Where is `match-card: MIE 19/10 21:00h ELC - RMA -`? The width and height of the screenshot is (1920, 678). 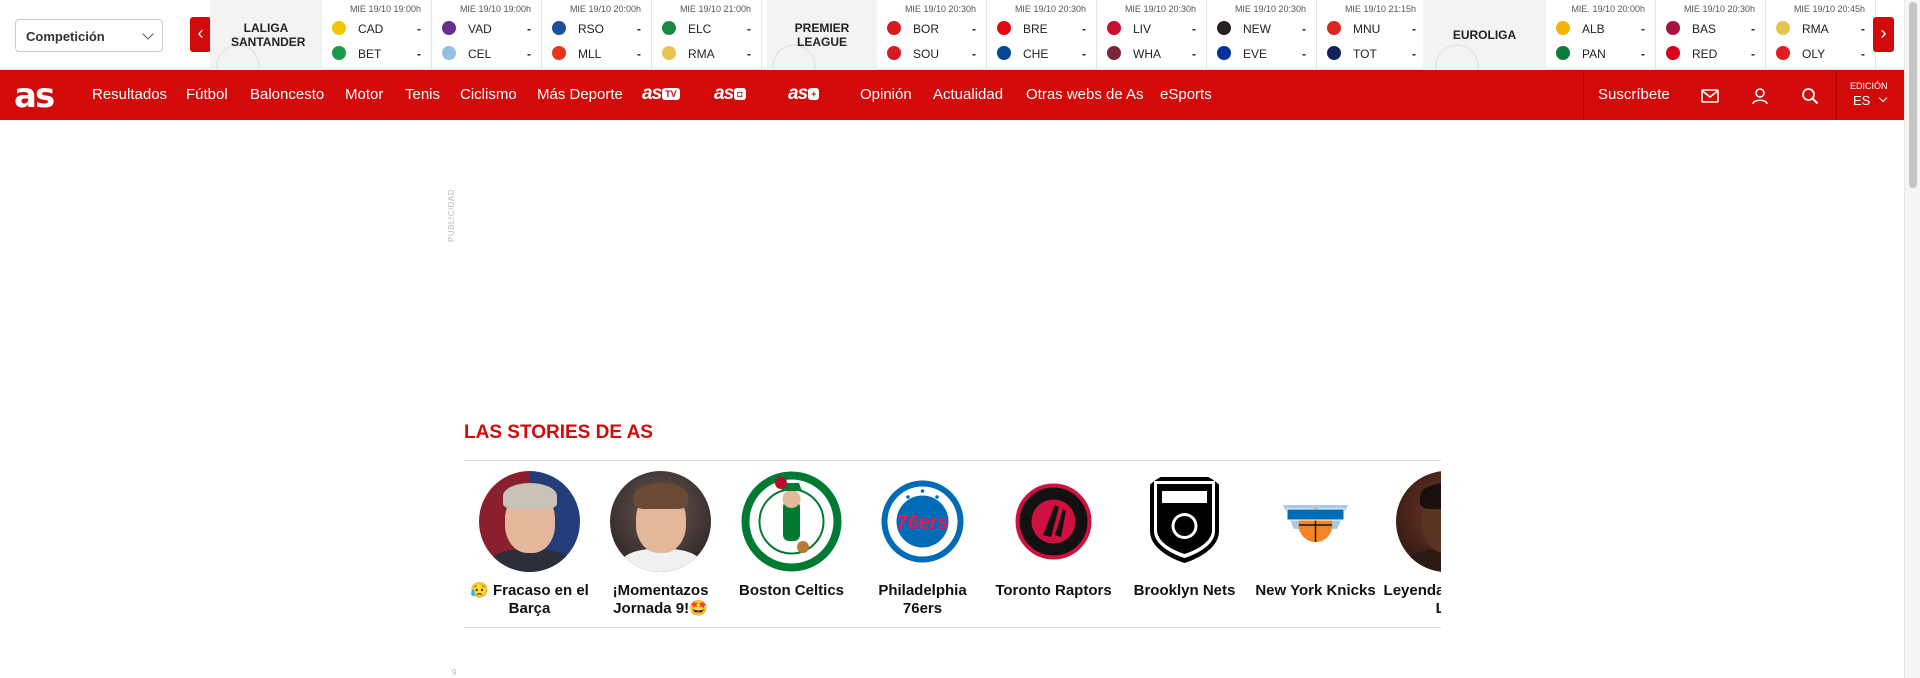
match-card: MIE 19/10 21:00h ELC - RMA - is located at coordinates (707, 35).